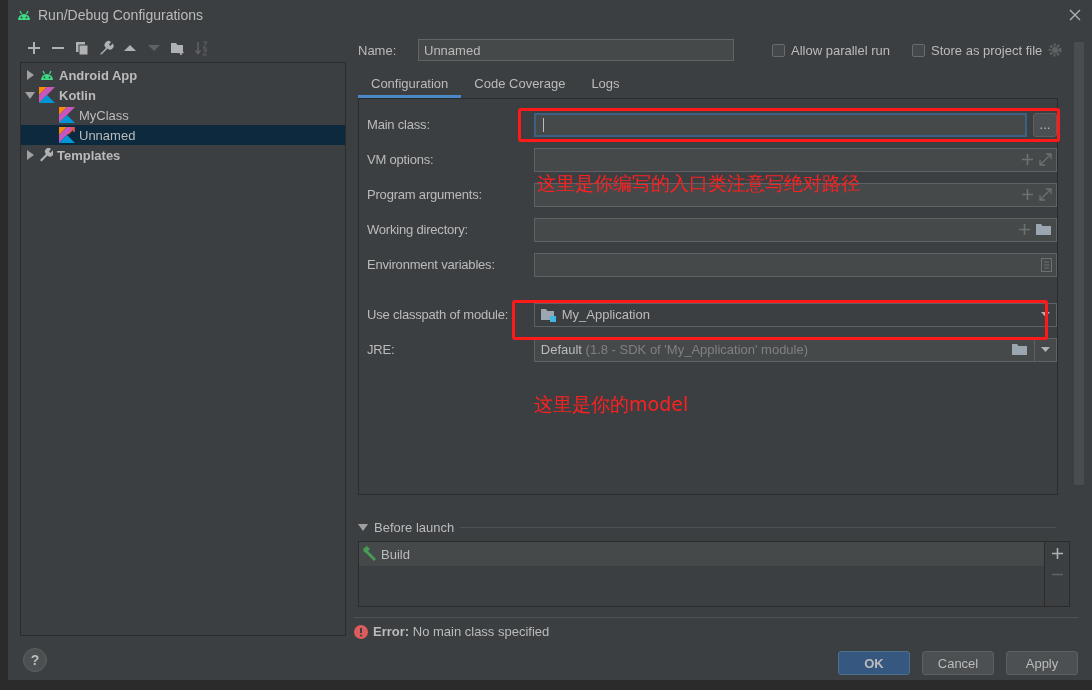 This screenshot has height=690, width=1092. I want to click on module-dropdown: My_Application, so click(795, 314).